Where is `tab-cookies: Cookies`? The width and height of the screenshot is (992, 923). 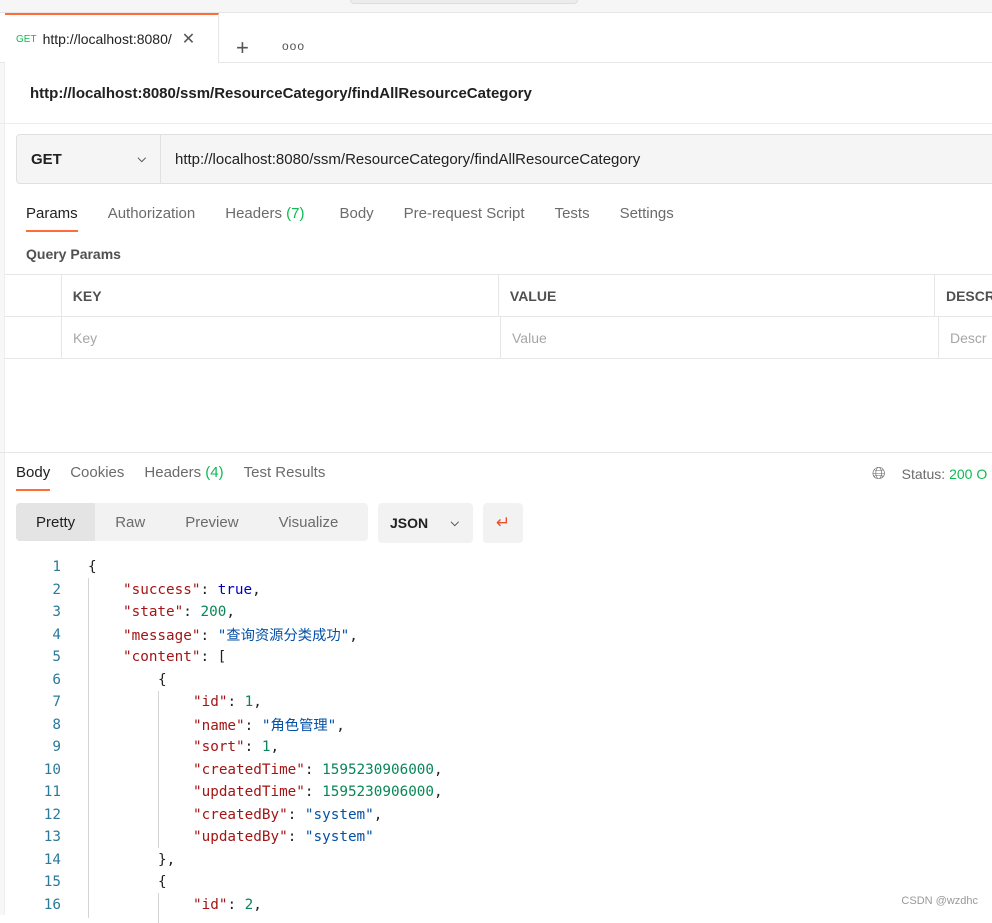 tab-cookies: Cookies is located at coordinates (97, 472).